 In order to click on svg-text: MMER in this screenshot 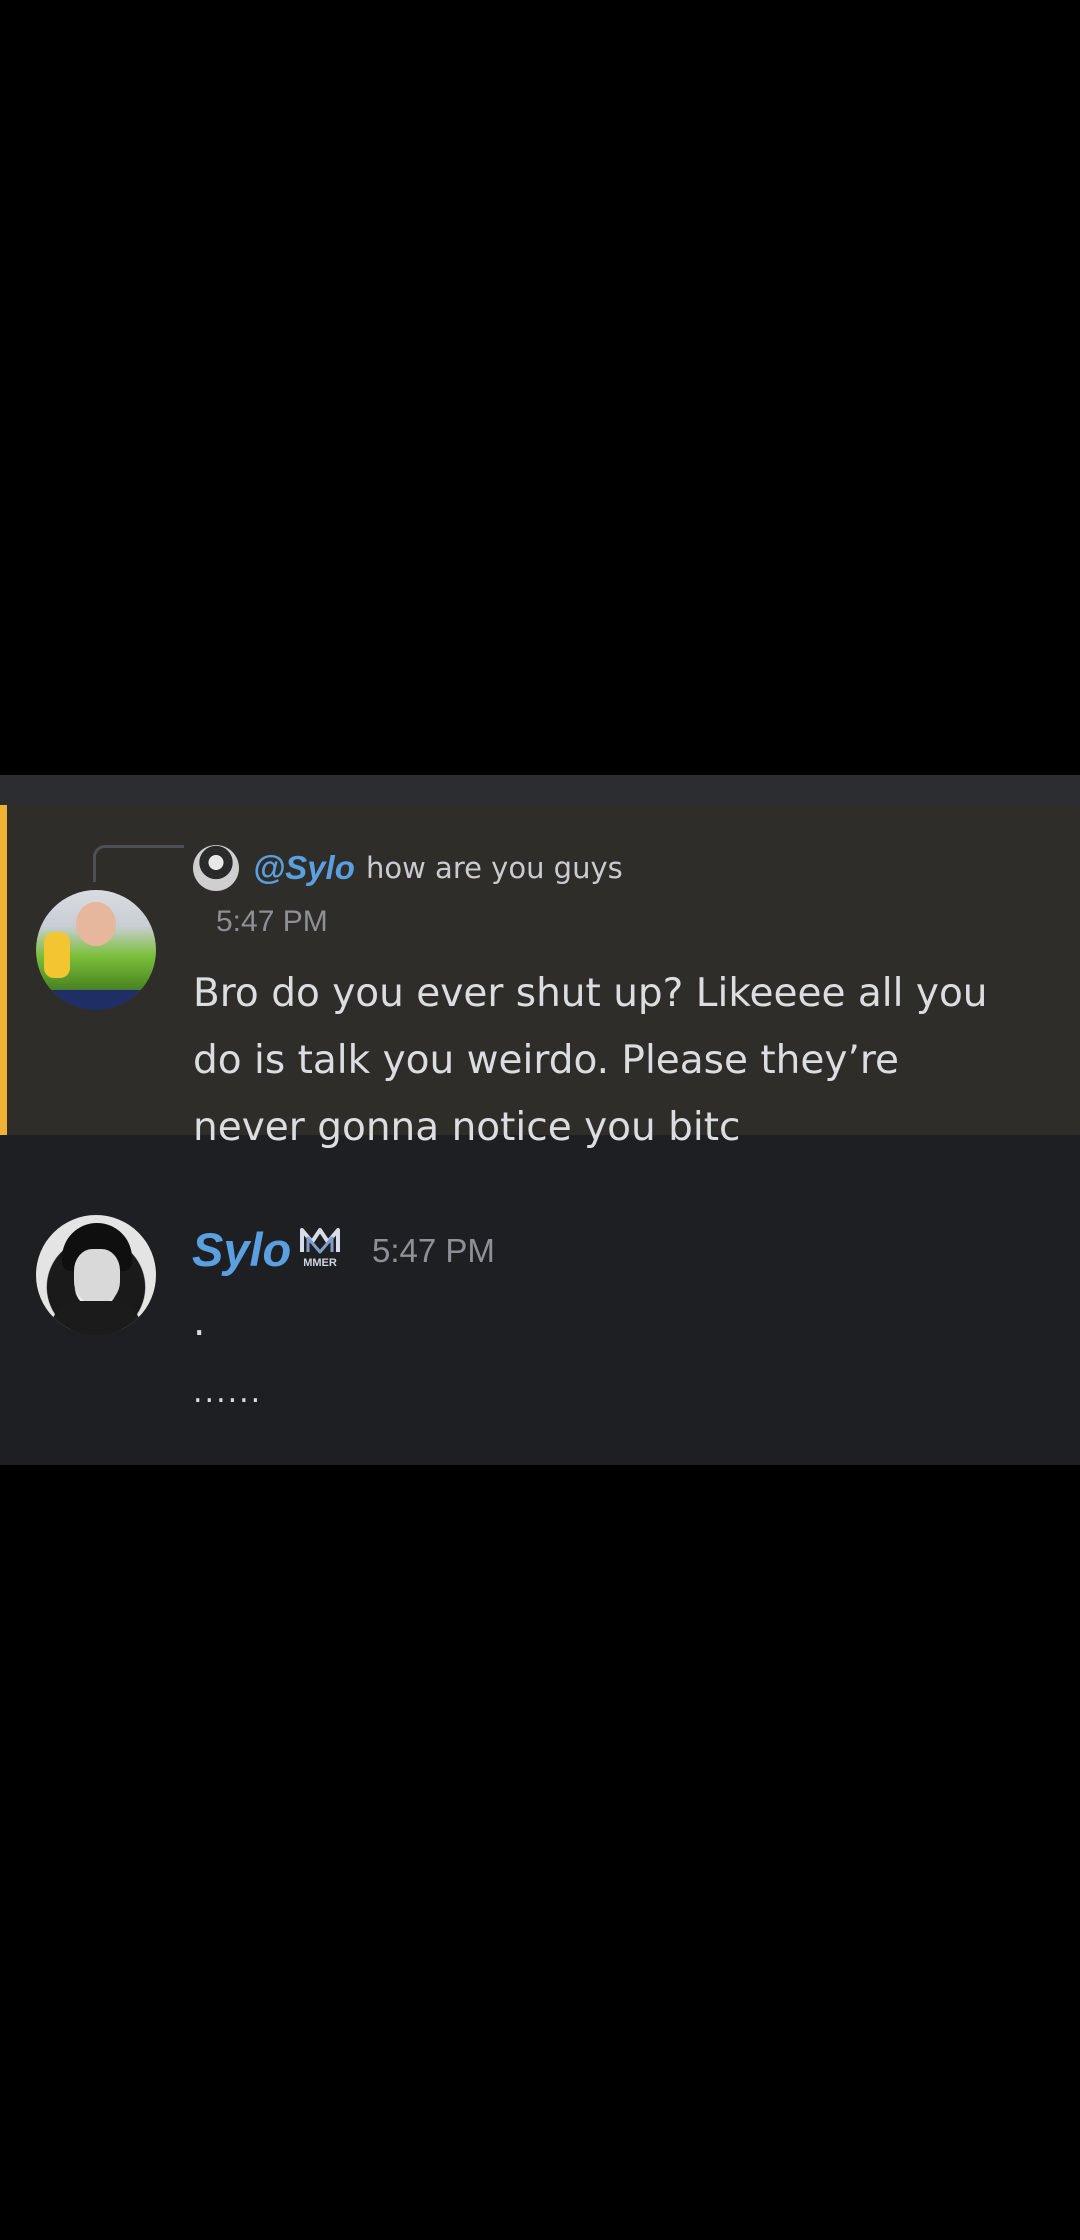, I will do `click(320, 1263)`.